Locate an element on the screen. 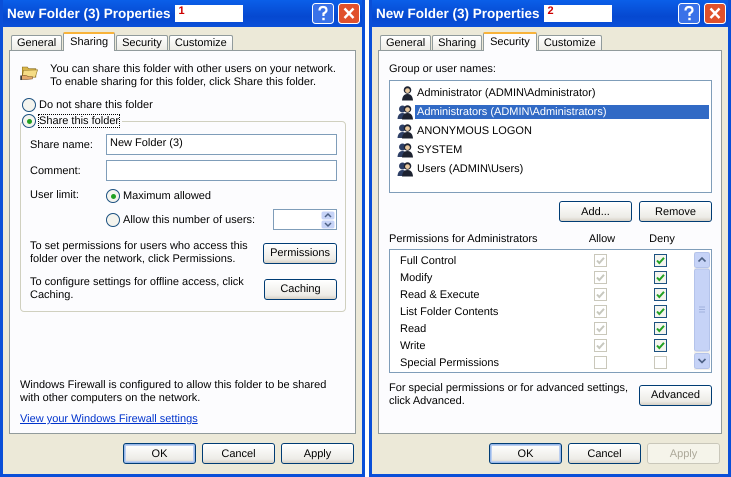 Image resolution: width=731 pixels, height=477 pixels. advanced-hint: For special permissions or for advanced settings, click Advanced. is located at coordinates (509, 395).